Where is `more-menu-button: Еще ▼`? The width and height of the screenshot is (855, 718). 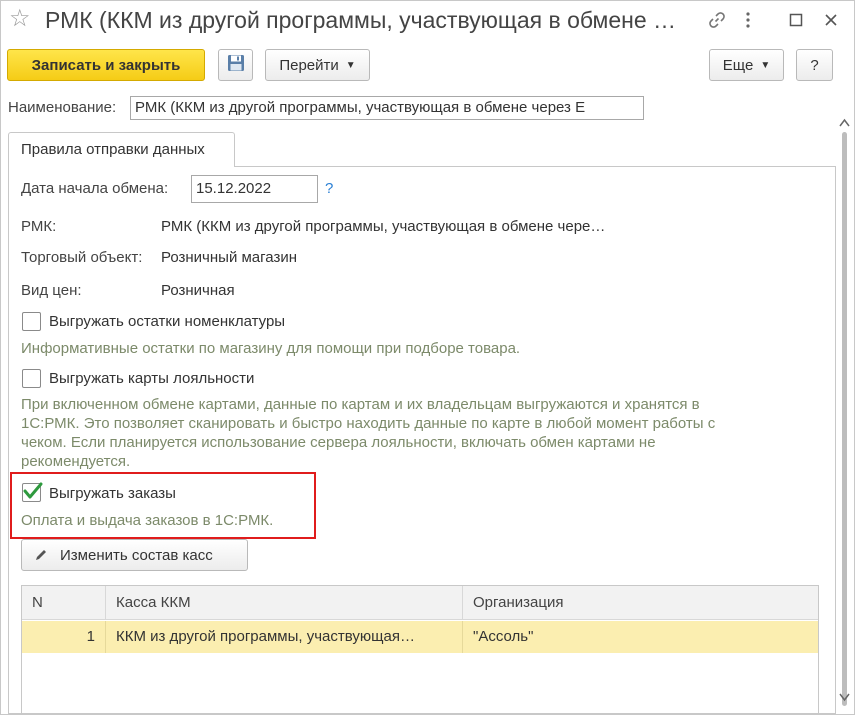 more-menu-button: Еще ▼ is located at coordinates (746, 65).